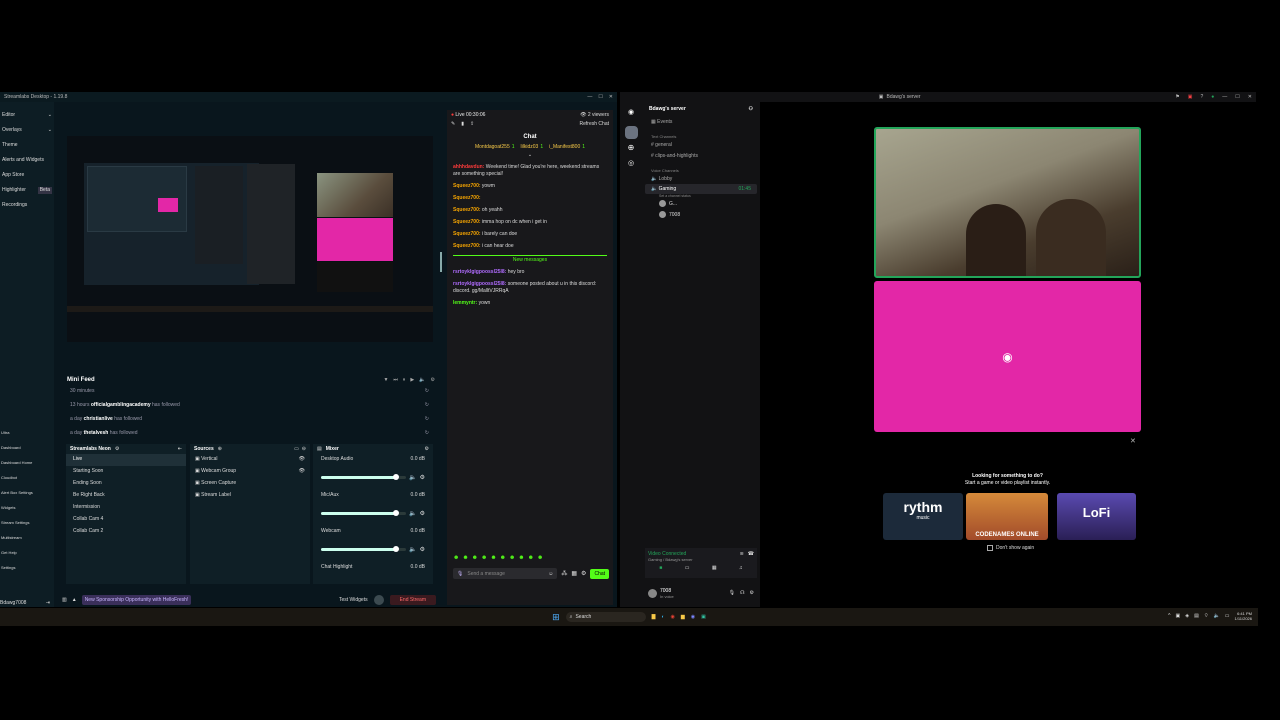  Describe the element at coordinates (27, 524) in the screenshot. I see `sidebar-item: Stream Settings` at that location.